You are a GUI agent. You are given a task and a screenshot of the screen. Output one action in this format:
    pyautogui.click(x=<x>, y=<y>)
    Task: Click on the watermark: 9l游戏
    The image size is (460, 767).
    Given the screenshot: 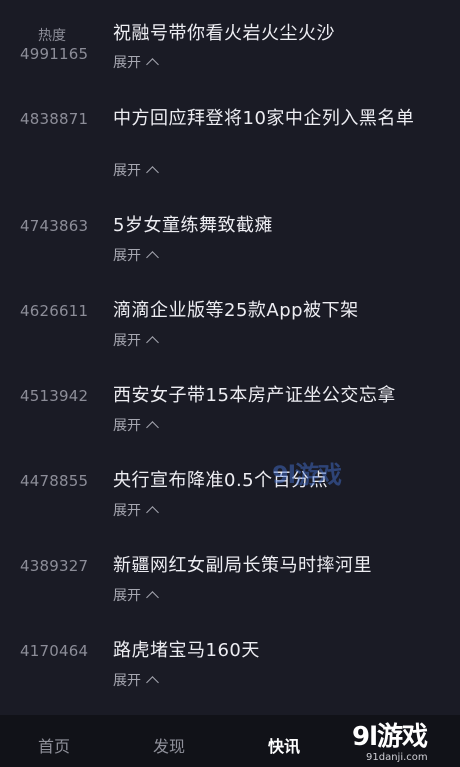 What is the action you would take?
    pyautogui.click(x=307, y=475)
    